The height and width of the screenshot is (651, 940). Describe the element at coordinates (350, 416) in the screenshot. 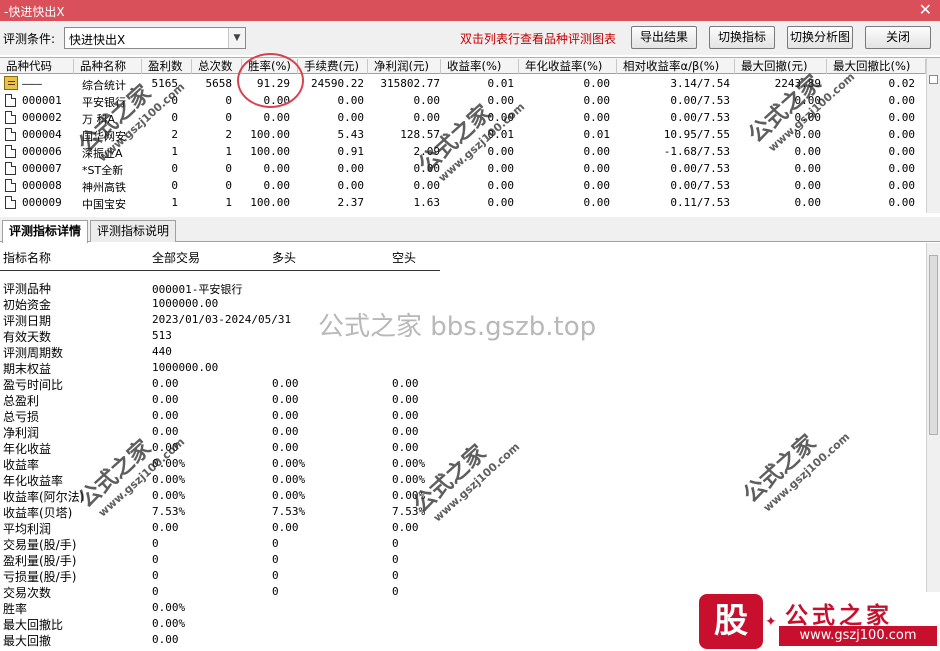

I see `detail-row: 总亏损 0.00 0.00 0.00` at that location.